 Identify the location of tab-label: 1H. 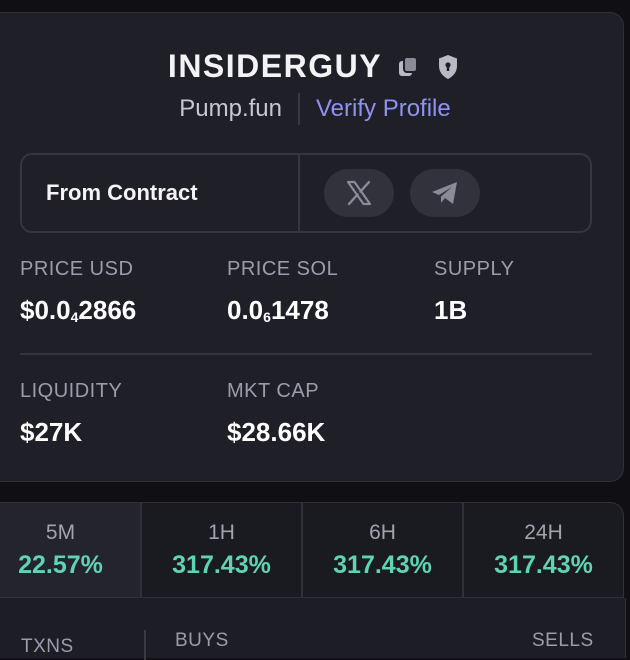
(221, 532).